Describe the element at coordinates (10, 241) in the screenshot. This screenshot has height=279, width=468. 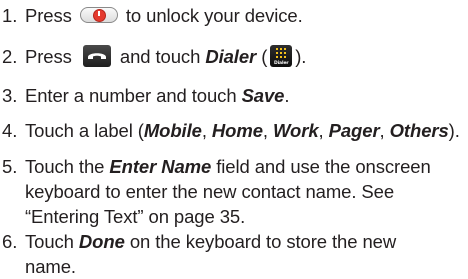
I see `step-number: 6.` at that location.